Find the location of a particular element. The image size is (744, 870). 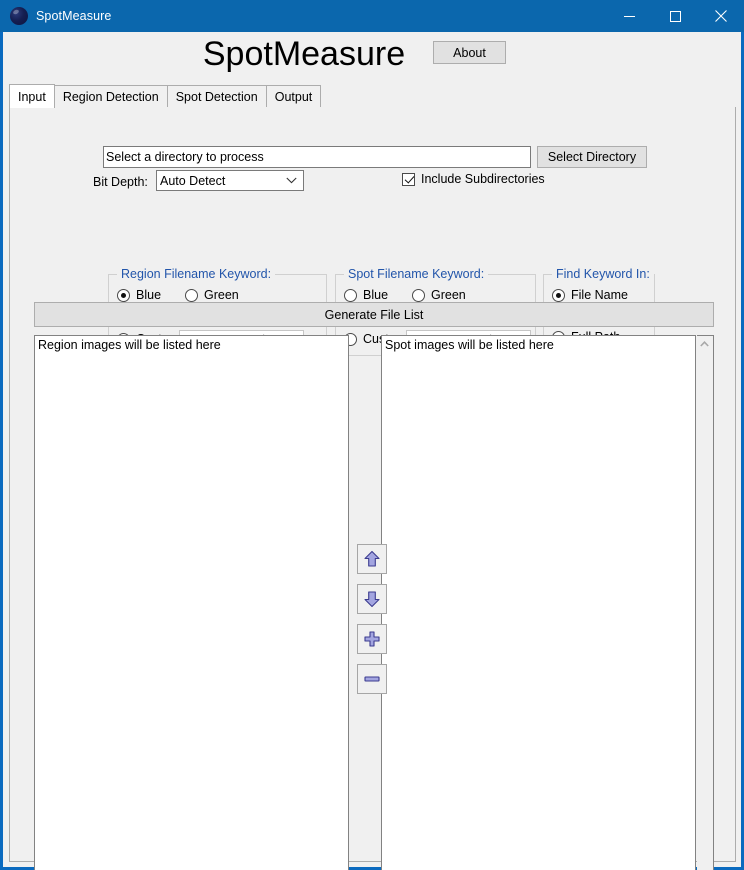

include-subdirectories-checkbox: Include Subdirectories is located at coordinates (473, 179).